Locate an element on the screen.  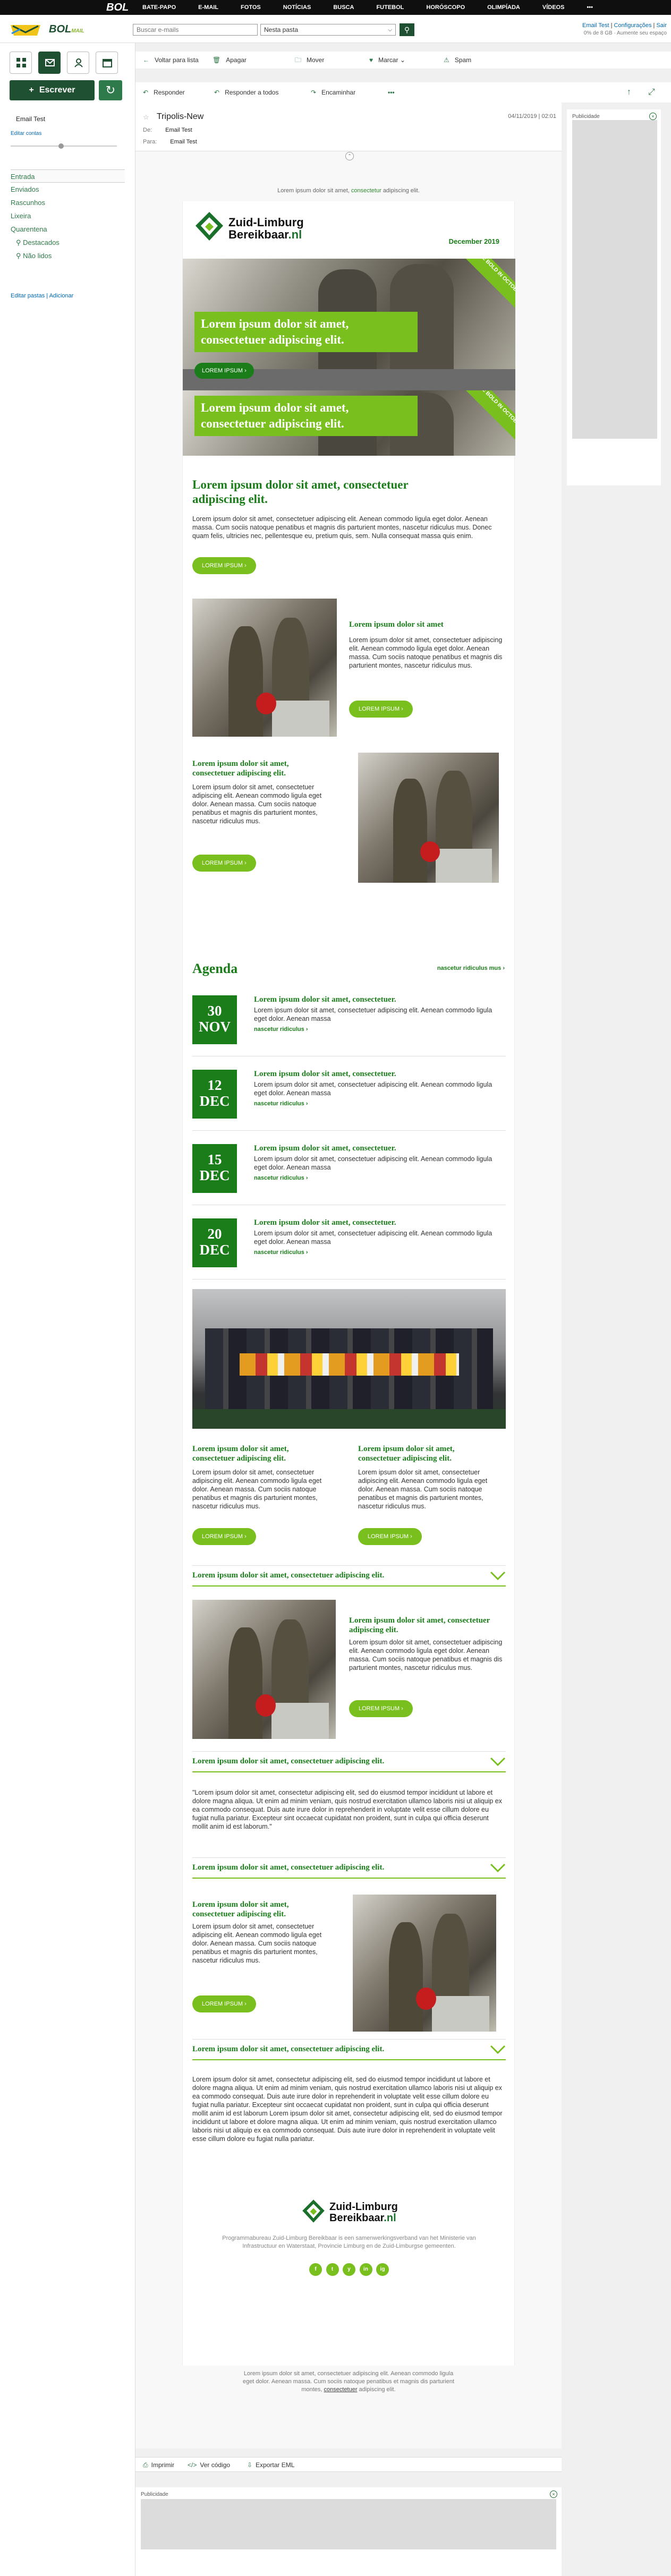
accordion3-block-button: LOREM IPSUM › is located at coordinates (224, 2004).